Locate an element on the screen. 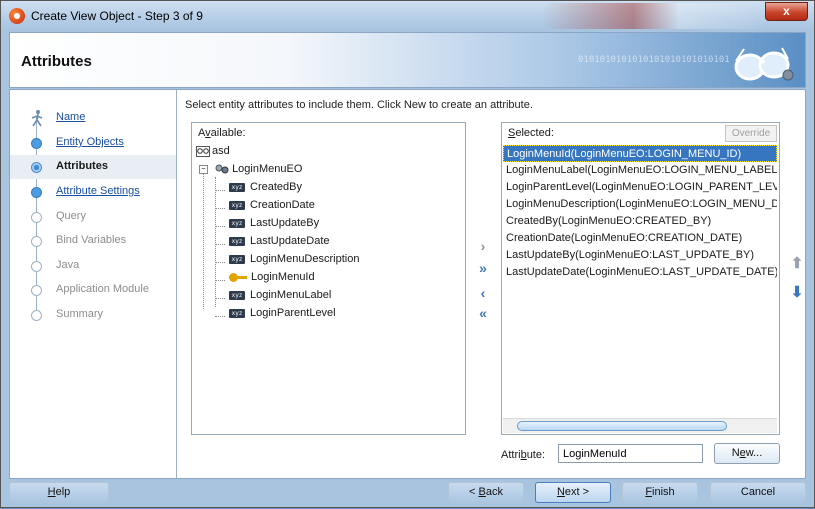 This screenshot has height=509, width=815. tree-connector-line is located at coordinates (203, 237).